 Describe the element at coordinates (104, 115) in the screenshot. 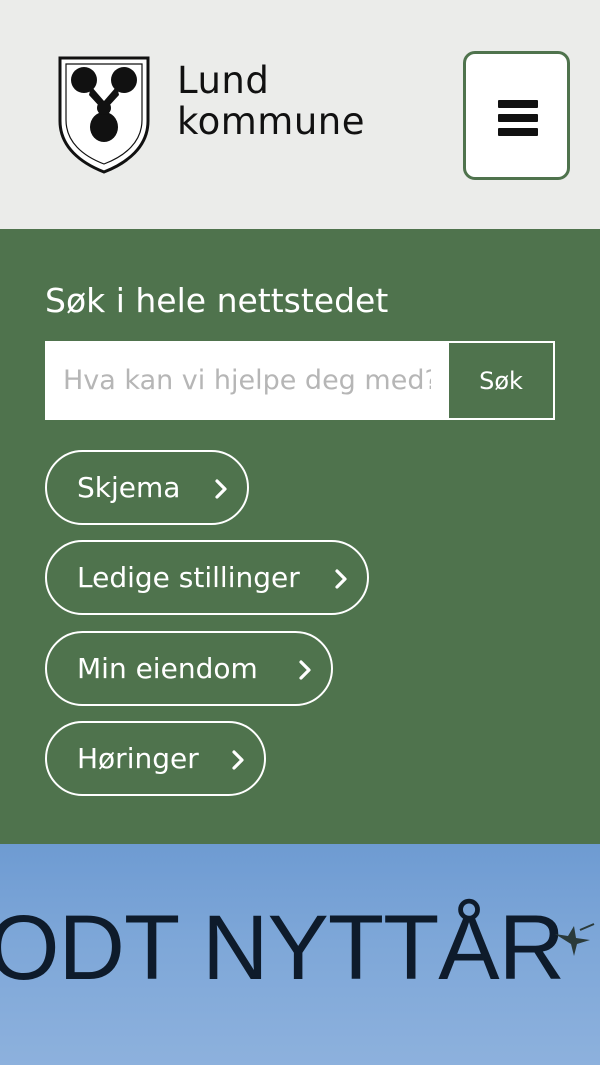

I see `coat-of-arms-shield-icon` at that location.